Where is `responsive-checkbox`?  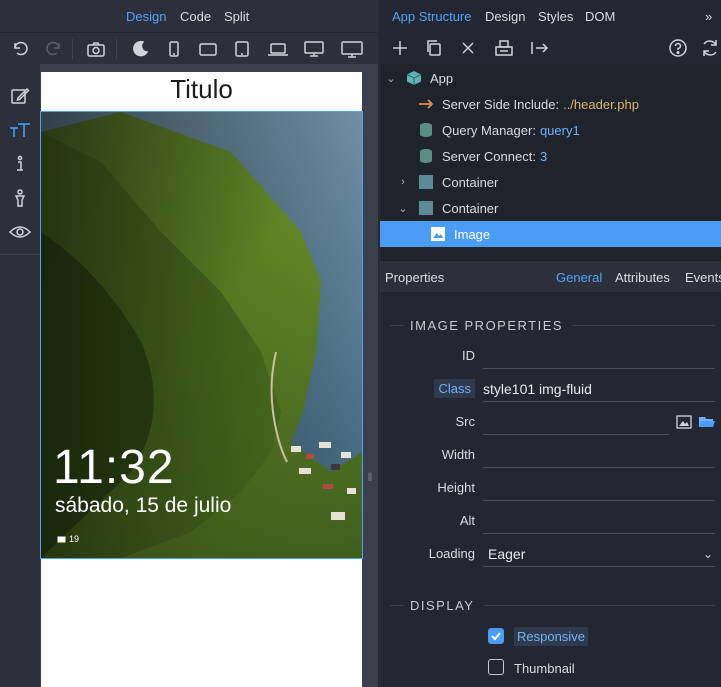 responsive-checkbox is located at coordinates (496, 636).